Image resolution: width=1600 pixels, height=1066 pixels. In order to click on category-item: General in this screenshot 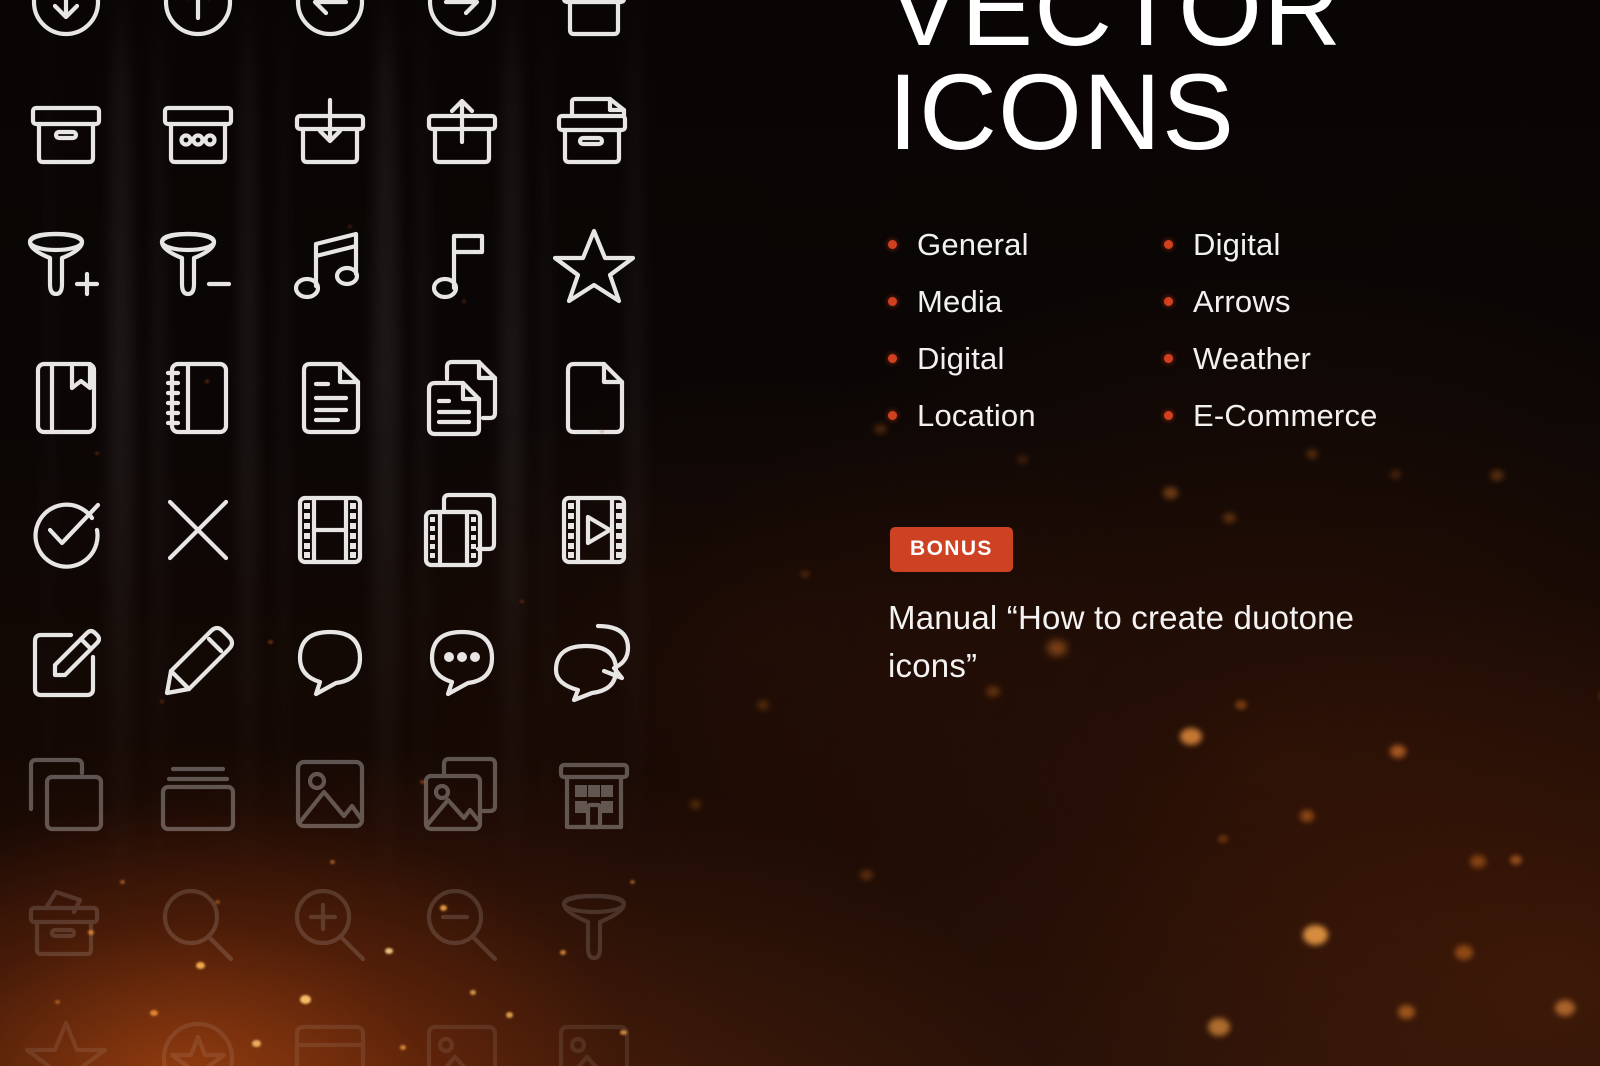, I will do `click(1026, 244)`.